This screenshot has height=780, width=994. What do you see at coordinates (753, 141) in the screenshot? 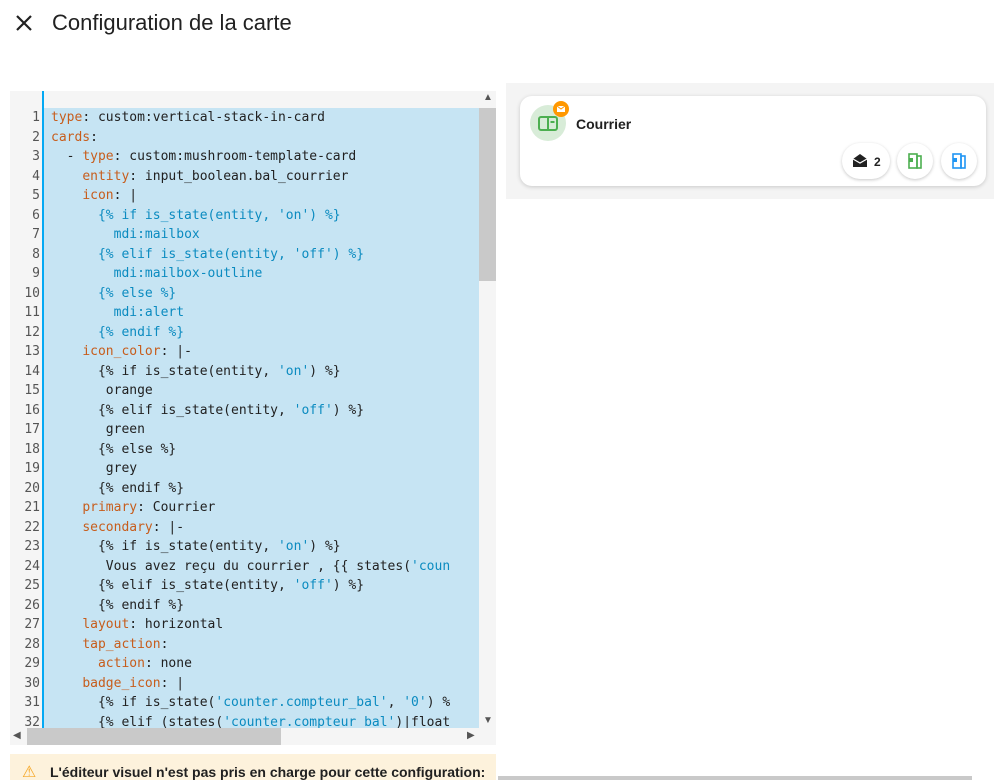
I see `mushroom-card-preview: Courrier 2` at bounding box center [753, 141].